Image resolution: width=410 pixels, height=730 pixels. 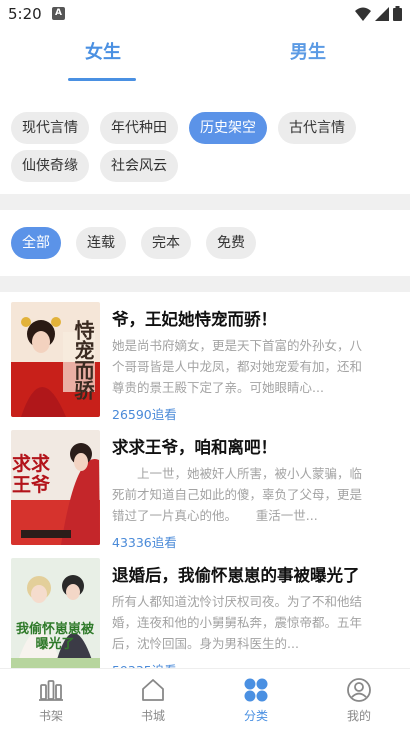 I want to click on tab-indicator, so click(x=102, y=79).